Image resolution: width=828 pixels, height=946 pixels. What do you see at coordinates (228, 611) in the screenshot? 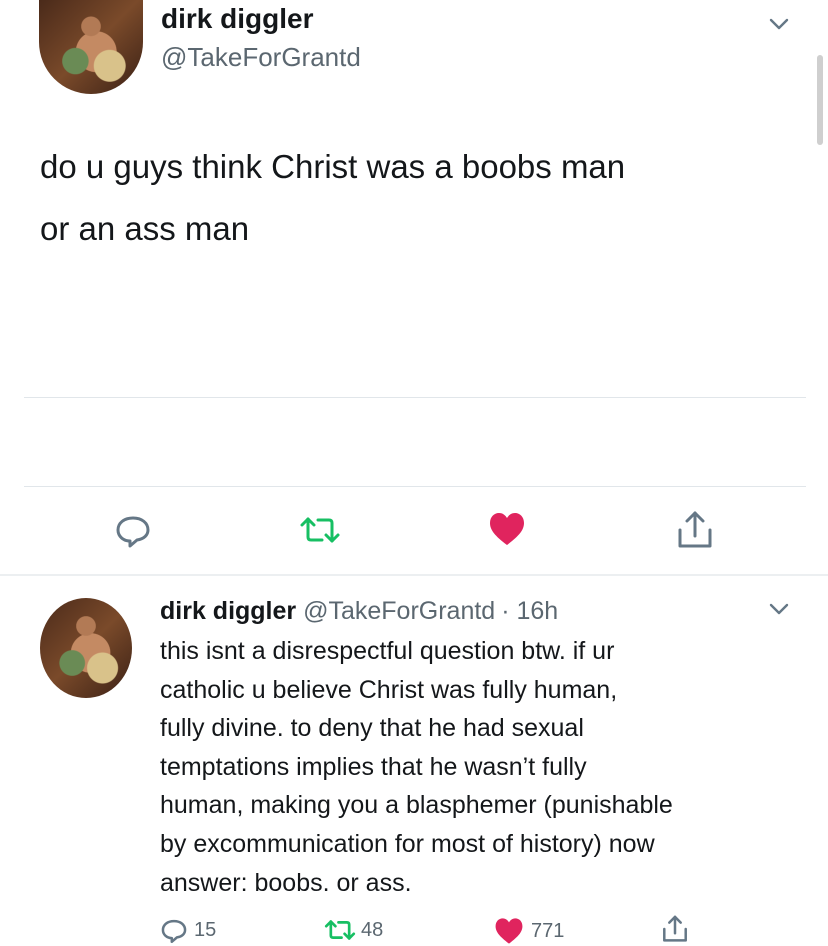
I see `reply-display-name: dirk diggler` at bounding box center [228, 611].